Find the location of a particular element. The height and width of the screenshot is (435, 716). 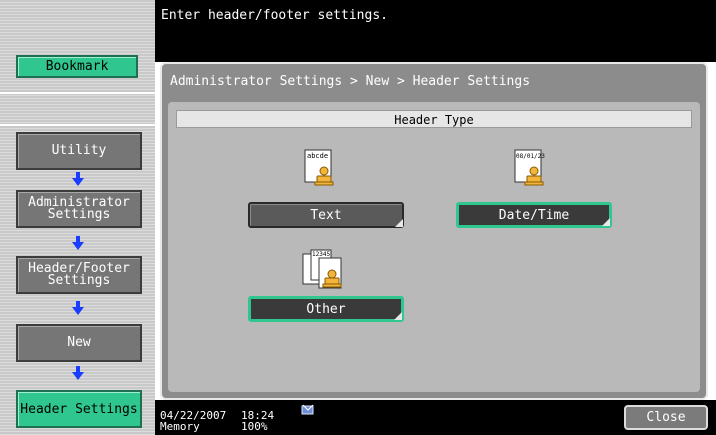

other-option-button: Other is located at coordinates (326, 309).